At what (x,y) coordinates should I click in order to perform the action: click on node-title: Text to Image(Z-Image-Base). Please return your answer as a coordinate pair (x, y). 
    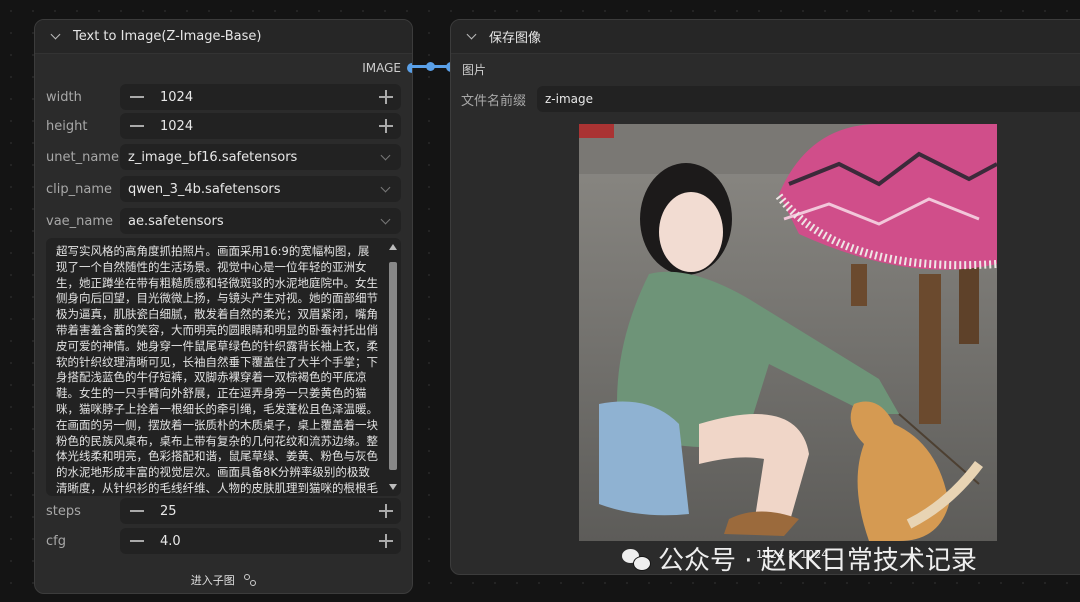
    Looking at the image, I should click on (167, 36).